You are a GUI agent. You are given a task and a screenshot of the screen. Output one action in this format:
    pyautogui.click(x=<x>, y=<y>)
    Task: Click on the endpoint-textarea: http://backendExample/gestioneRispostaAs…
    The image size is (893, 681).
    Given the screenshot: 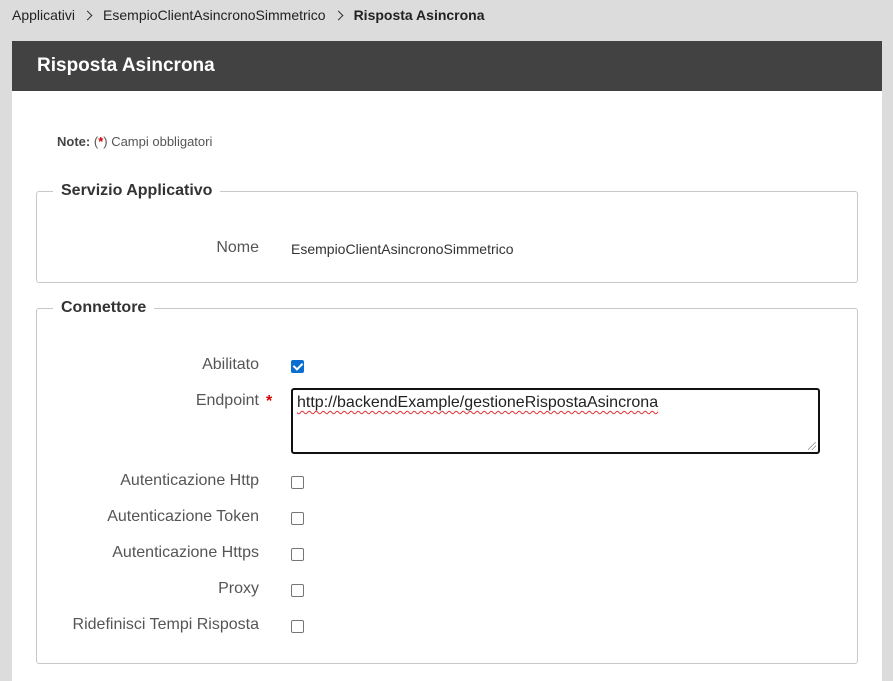 What is the action you would take?
    pyautogui.click(x=555, y=421)
    